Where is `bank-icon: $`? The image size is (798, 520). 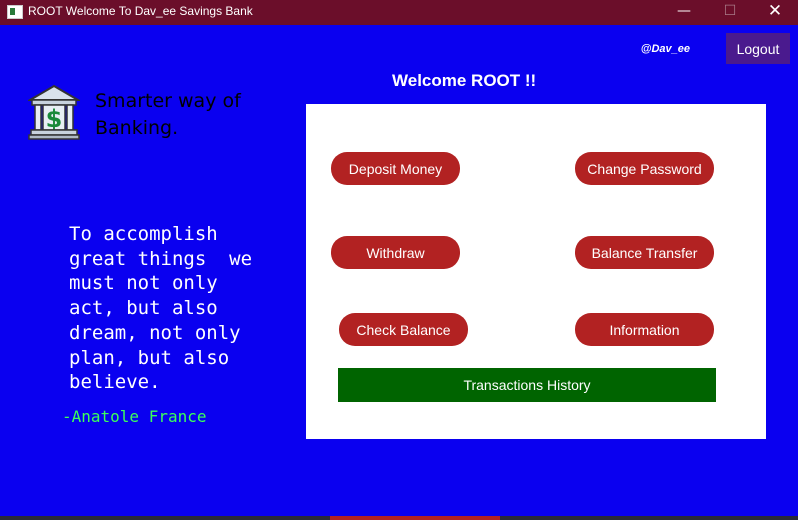
bank-icon: $ is located at coordinates (54, 112).